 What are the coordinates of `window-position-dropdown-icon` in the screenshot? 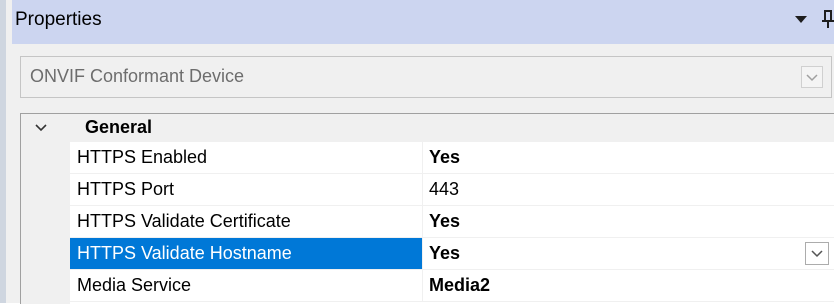 It's located at (801, 19).